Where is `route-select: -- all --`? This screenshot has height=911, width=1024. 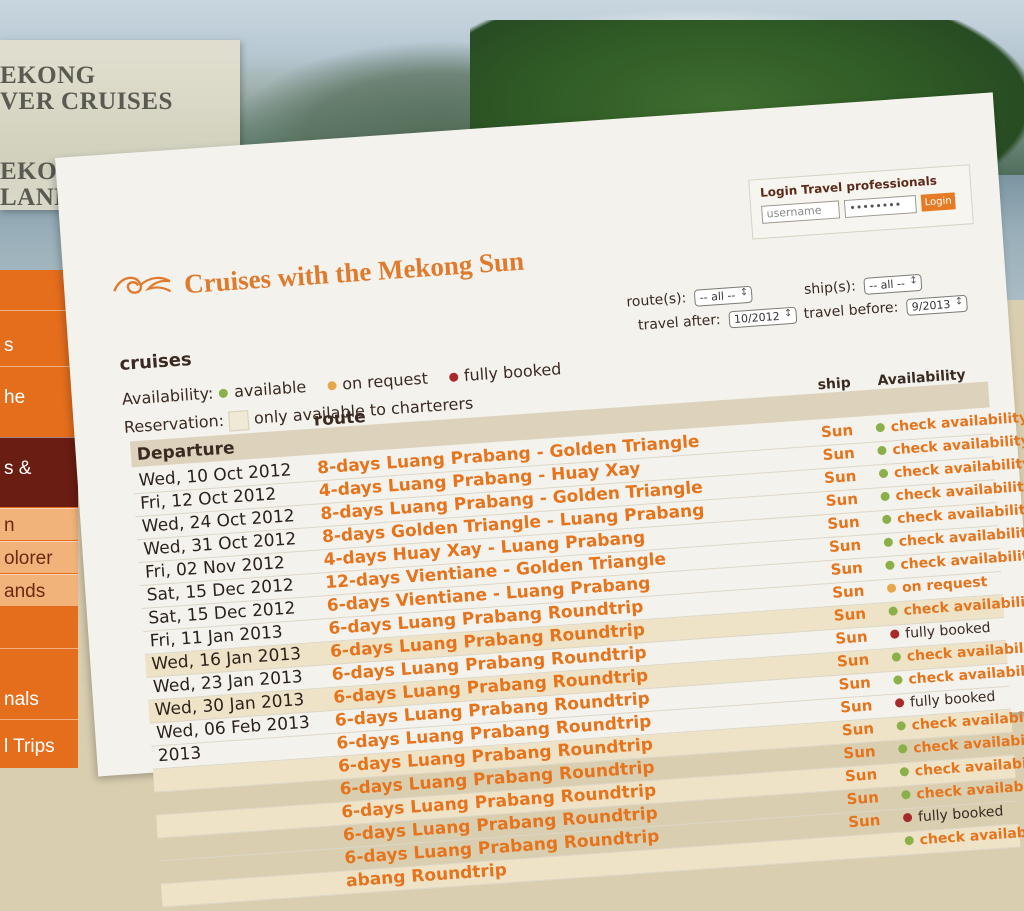 route-select: -- all -- is located at coordinates (723, 296).